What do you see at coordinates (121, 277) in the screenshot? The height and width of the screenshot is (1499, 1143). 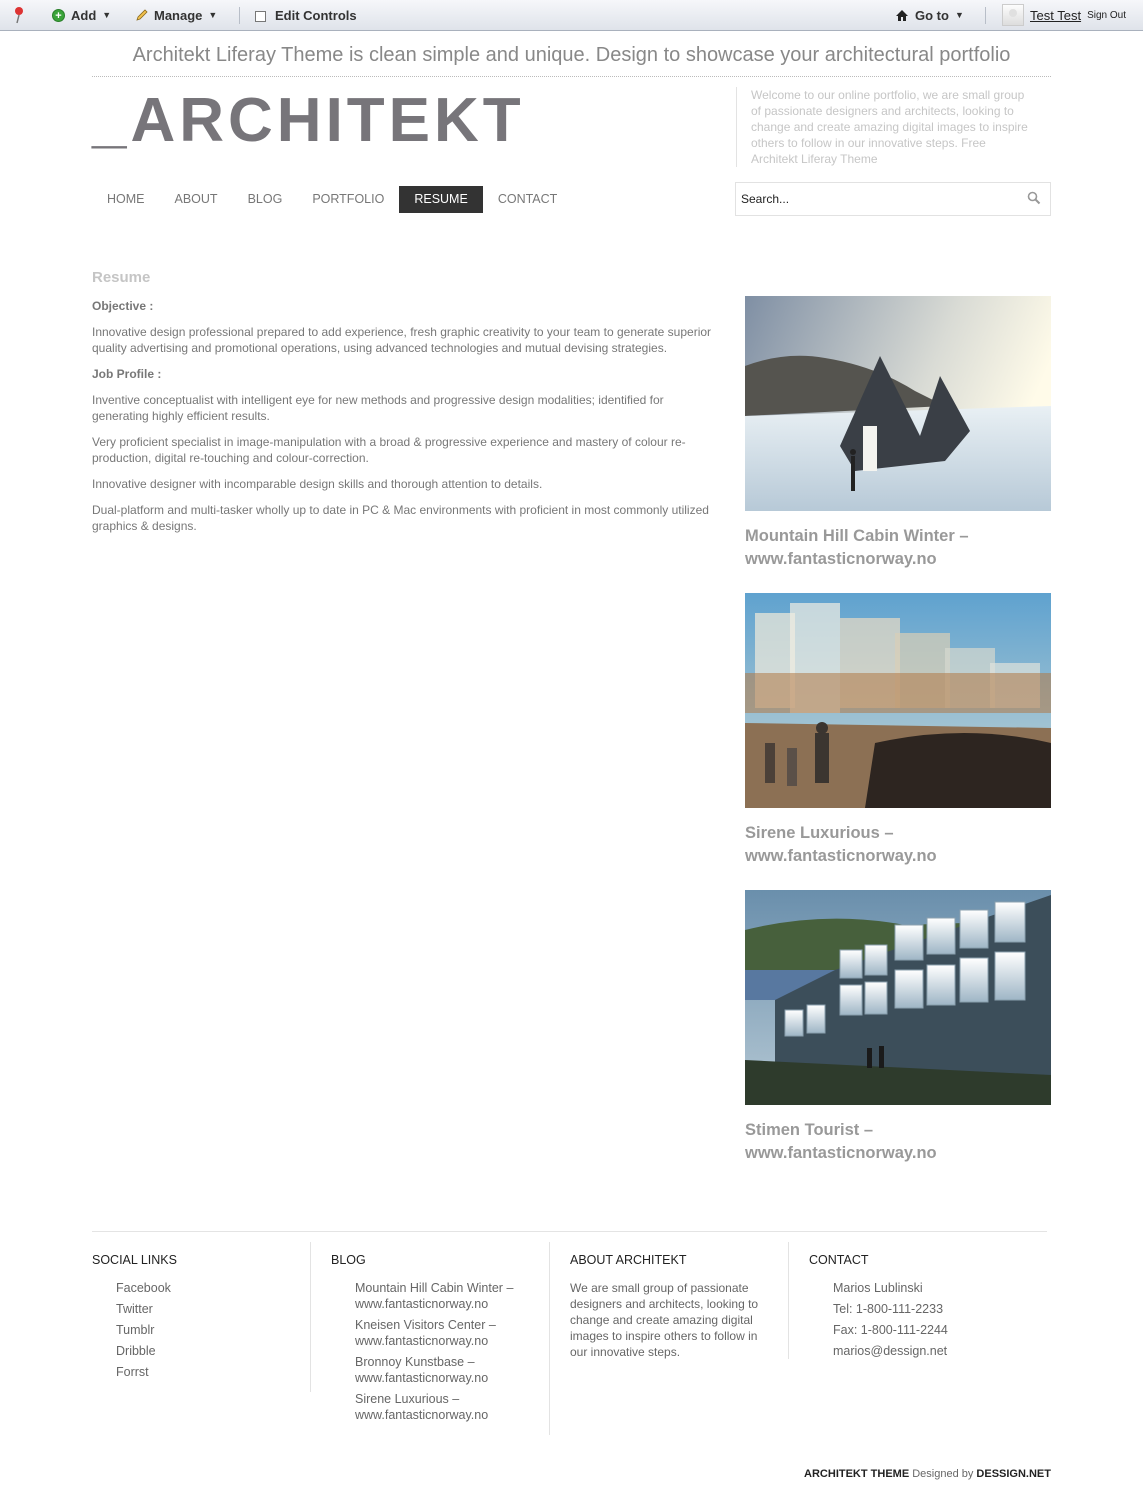 I see `page-title: Resume` at bounding box center [121, 277].